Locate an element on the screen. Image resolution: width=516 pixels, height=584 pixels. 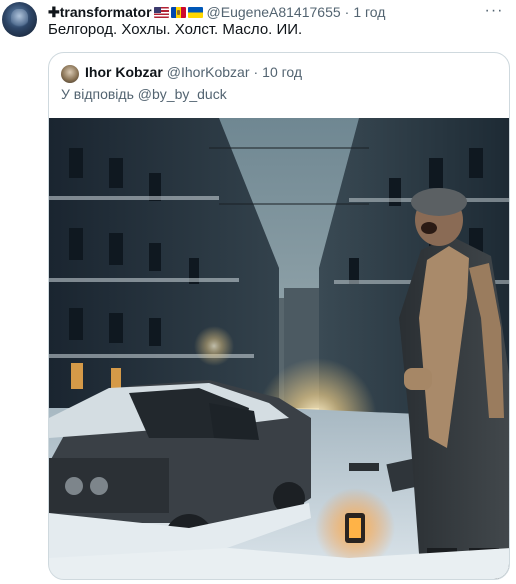
author-display-name: transformator is located at coordinates (106, 12).